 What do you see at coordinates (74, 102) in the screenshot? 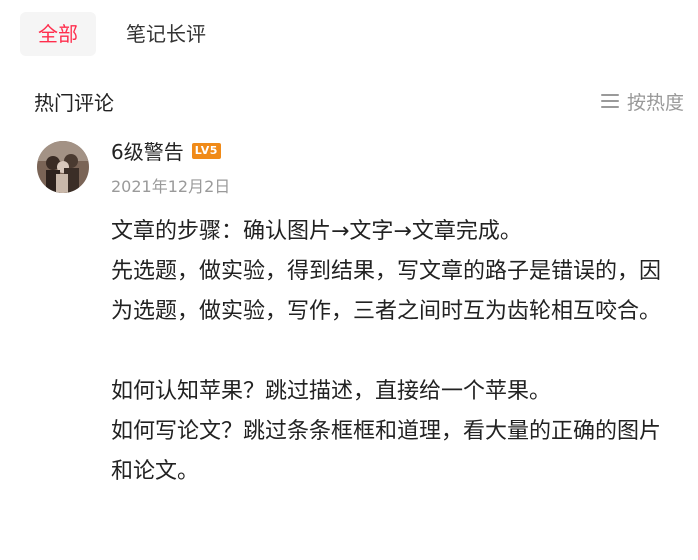
I see `section-title: 热门评论` at bounding box center [74, 102].